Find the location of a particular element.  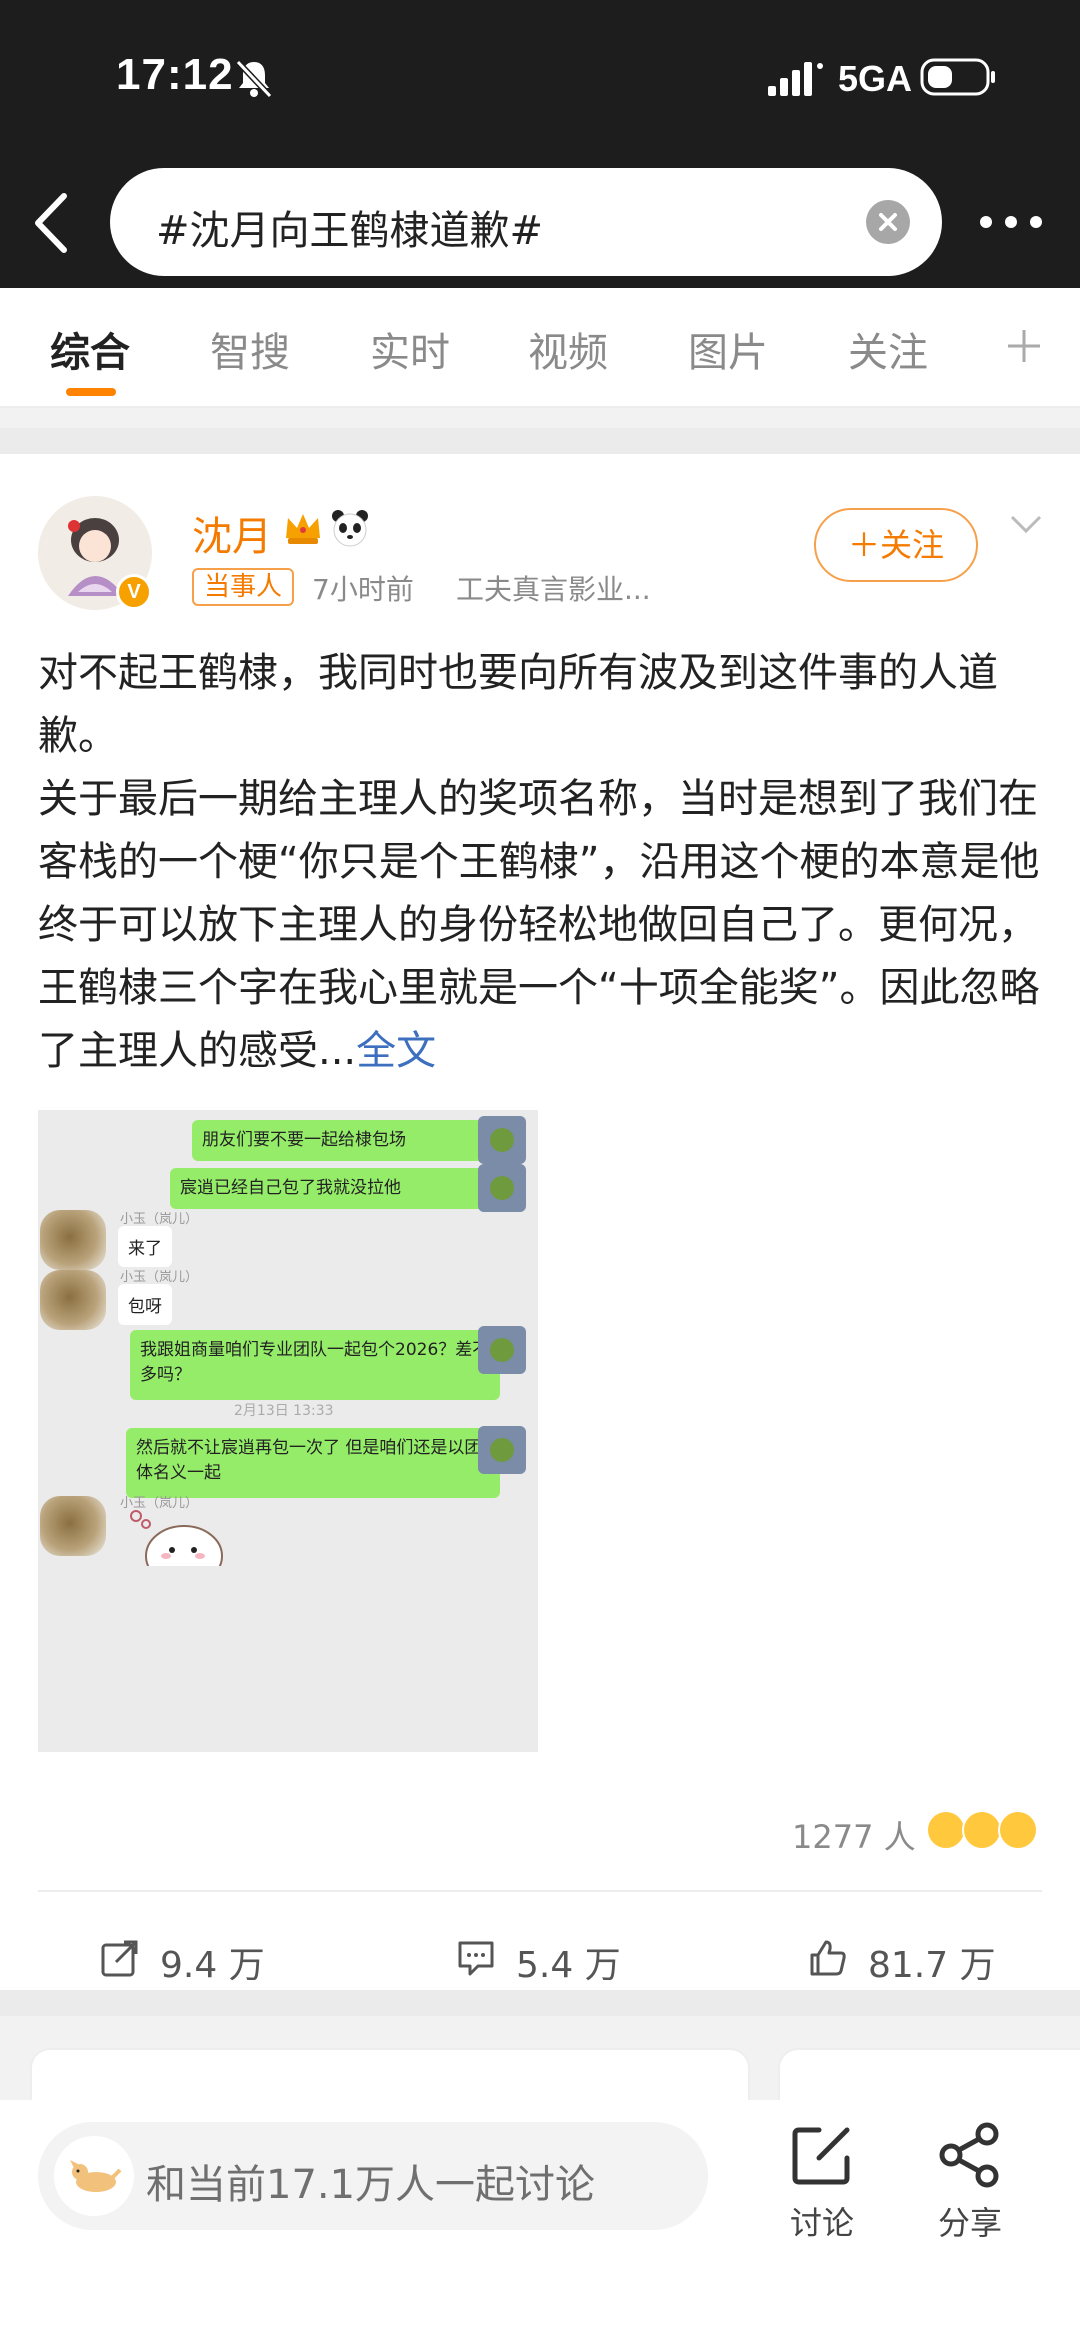

verified-badge-icon: V is located at coordinates (134, 592).